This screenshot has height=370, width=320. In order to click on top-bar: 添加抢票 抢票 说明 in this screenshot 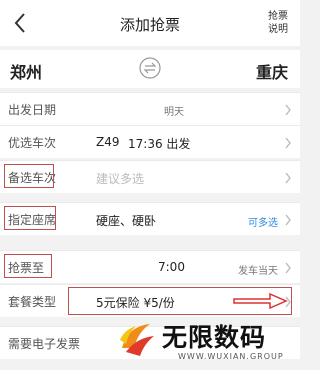, I will do `click(150, 23)`.